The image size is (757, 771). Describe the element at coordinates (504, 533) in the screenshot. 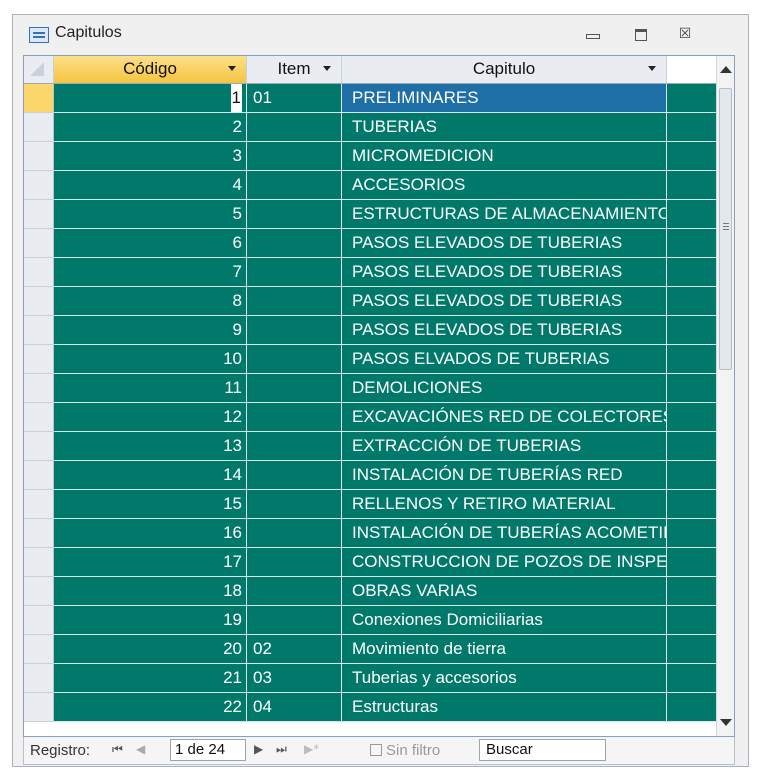

I see `cell-capitulo: INSTALACIÓN DE TUBERÍAS ACOMETIDAS` at that location.